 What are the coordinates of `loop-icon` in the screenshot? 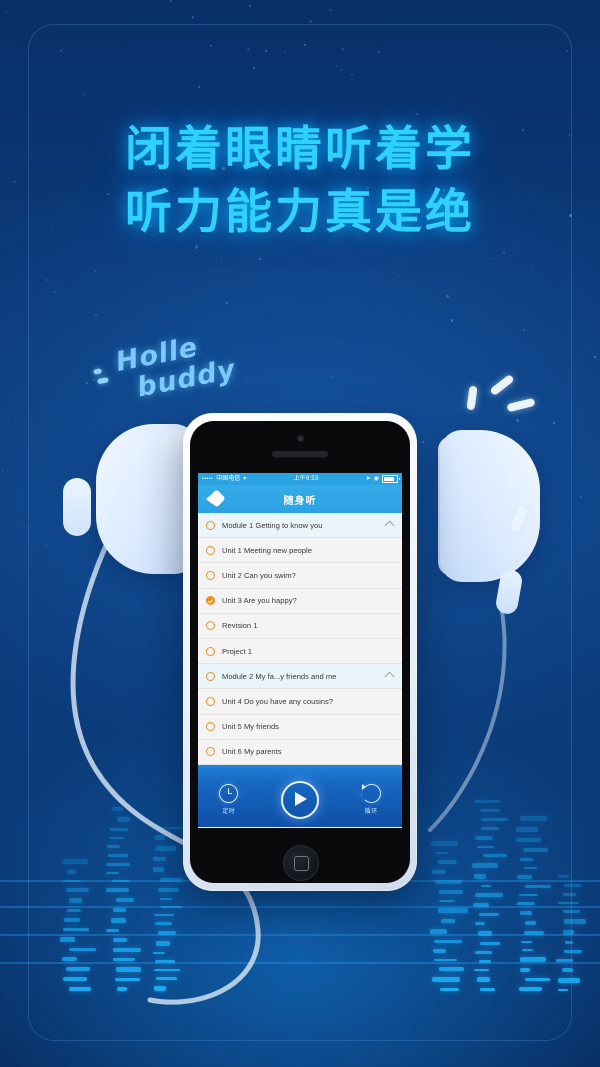 It's located at (371, 794).